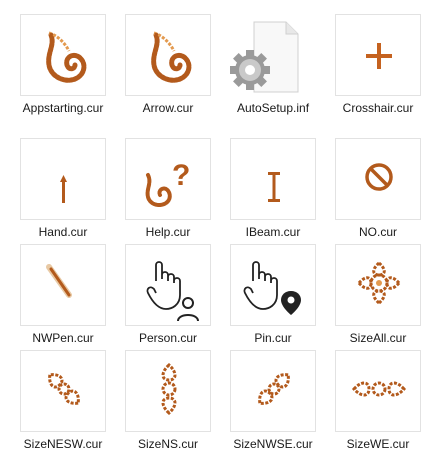 This screenshot has height=454, width=434. What do you see at coordinates (273, 338) in the screenshot?
I see `file-name: Pin.cur` at bounding box center [273, 338].